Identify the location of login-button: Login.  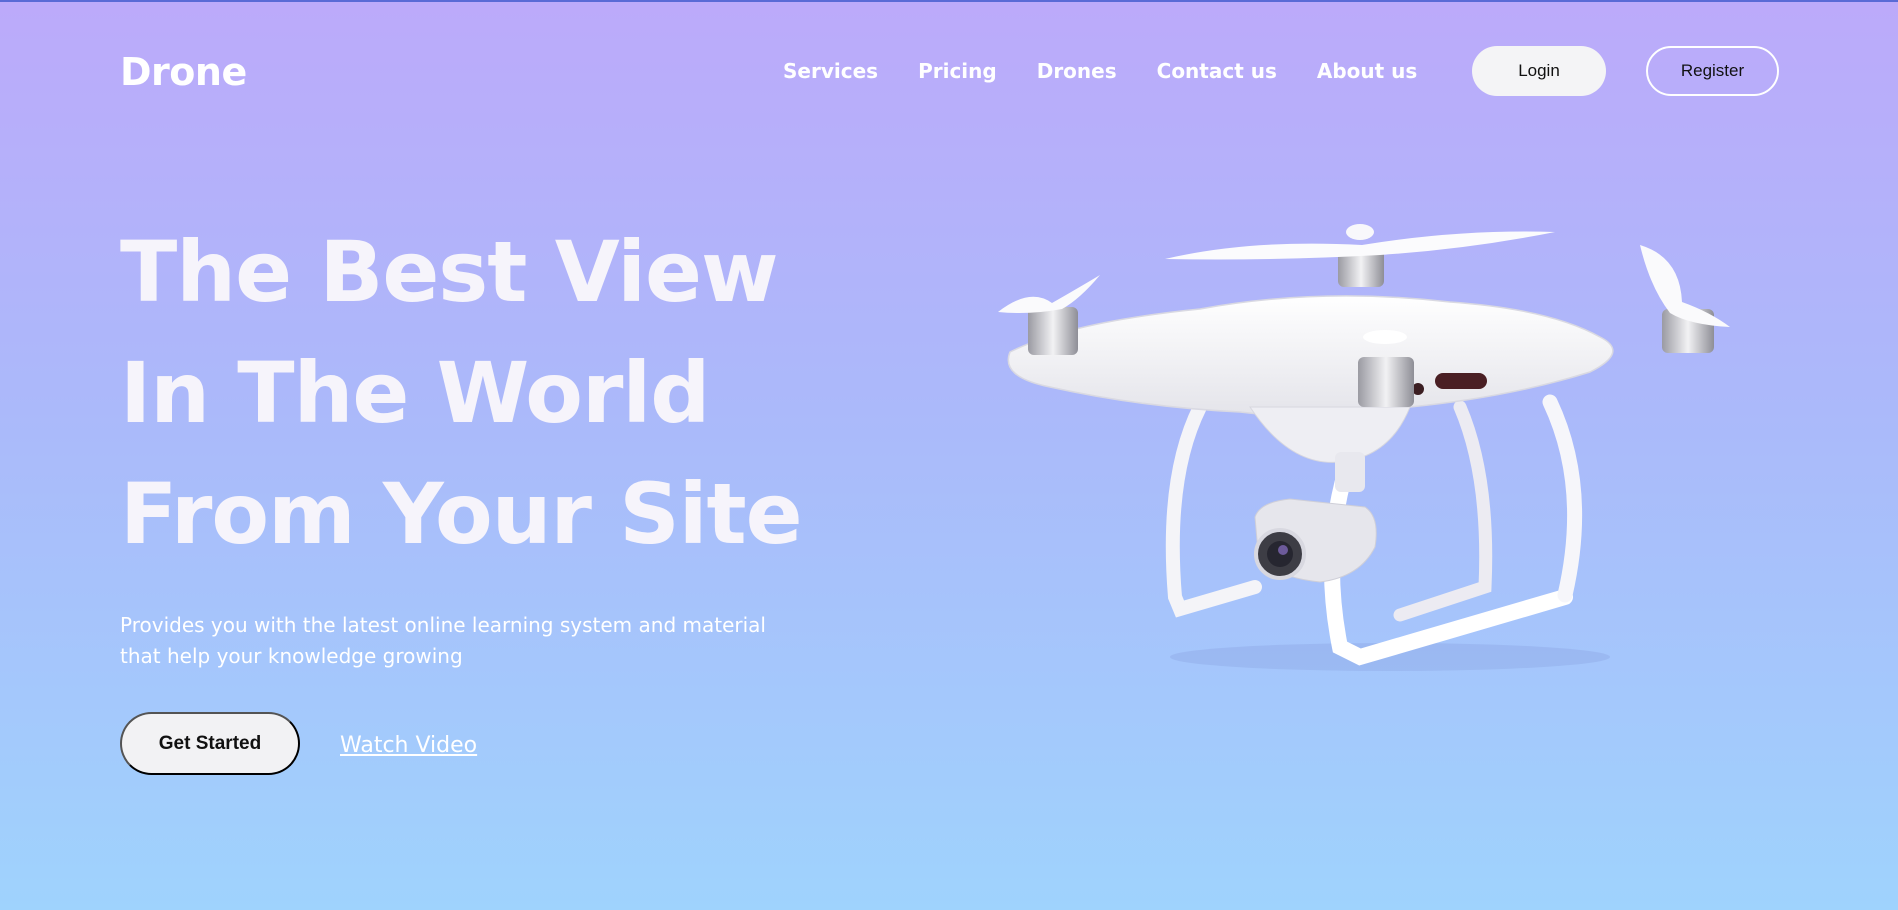
(1539, 71).